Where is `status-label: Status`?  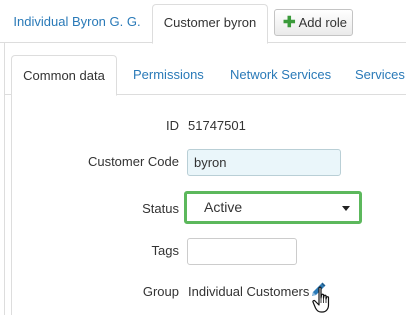
status-label: Status is located at coordinates (160, 208).